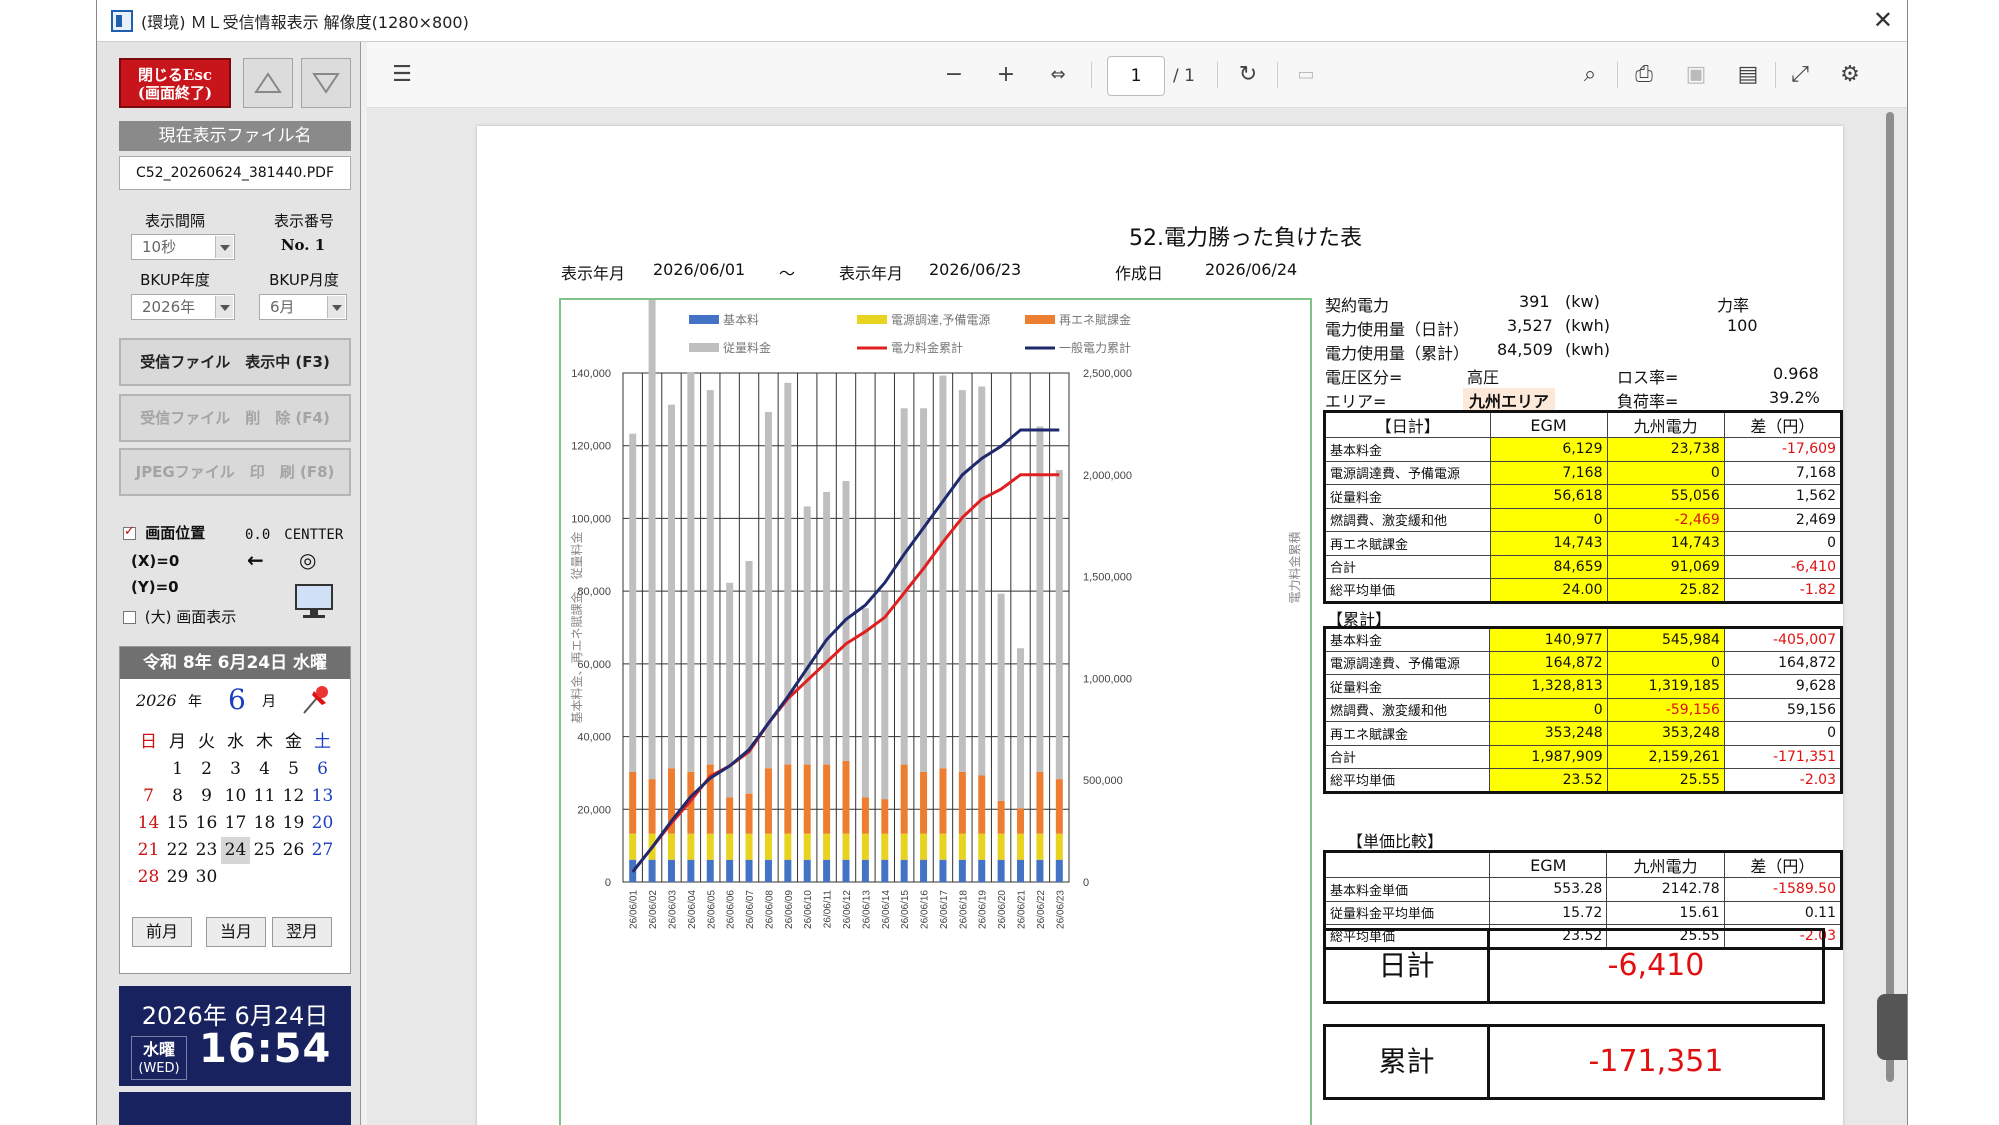  Describe the element at coordinates (255, 560) in the screenshot. I see `left-arrow-icon: ←` at that location.